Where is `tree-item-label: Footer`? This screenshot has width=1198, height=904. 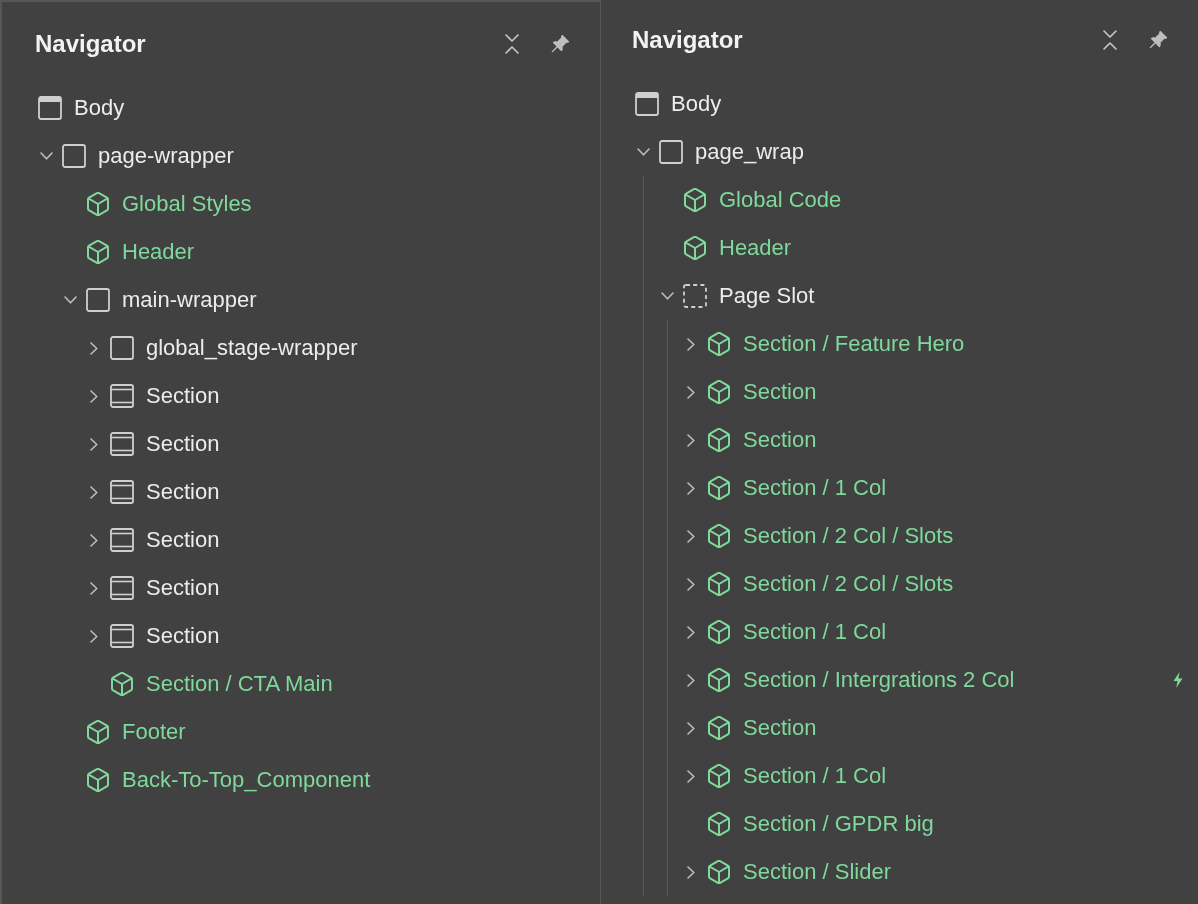 tree-item-label: Footer is located at coordinates (154, 732).